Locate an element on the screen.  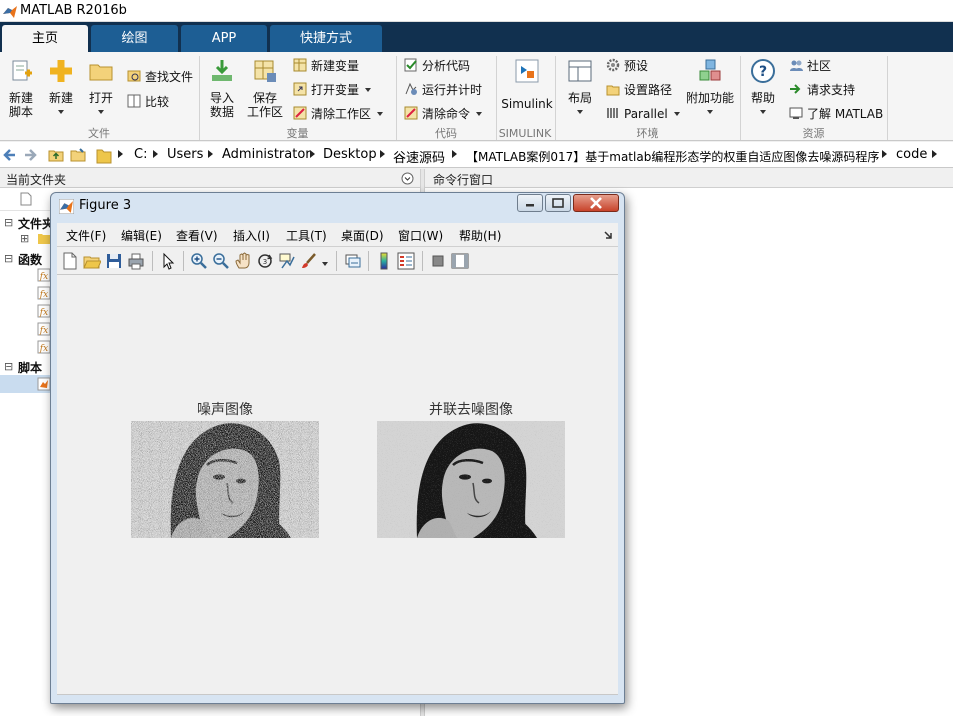
menu-edit: 编辑(E) is located at coordinates (141, 235).